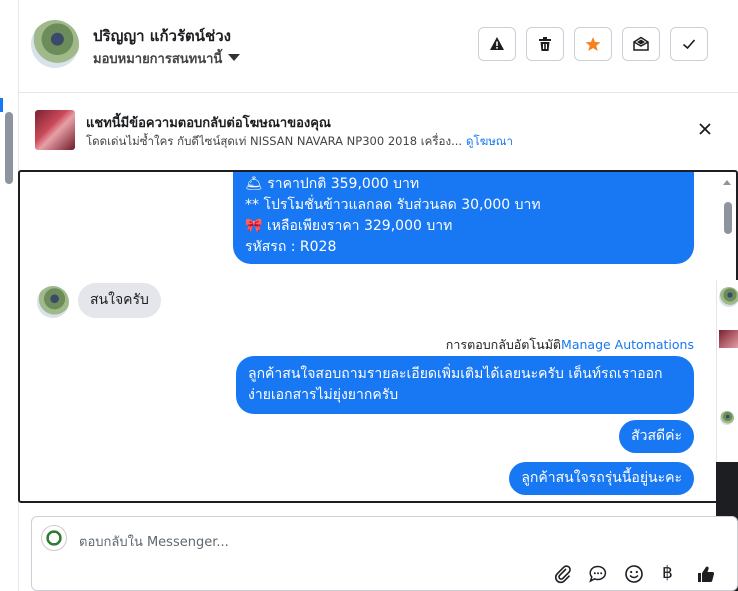 This screenshot has width=738, height=591. I want to click on close-icon, so click(705, 129).